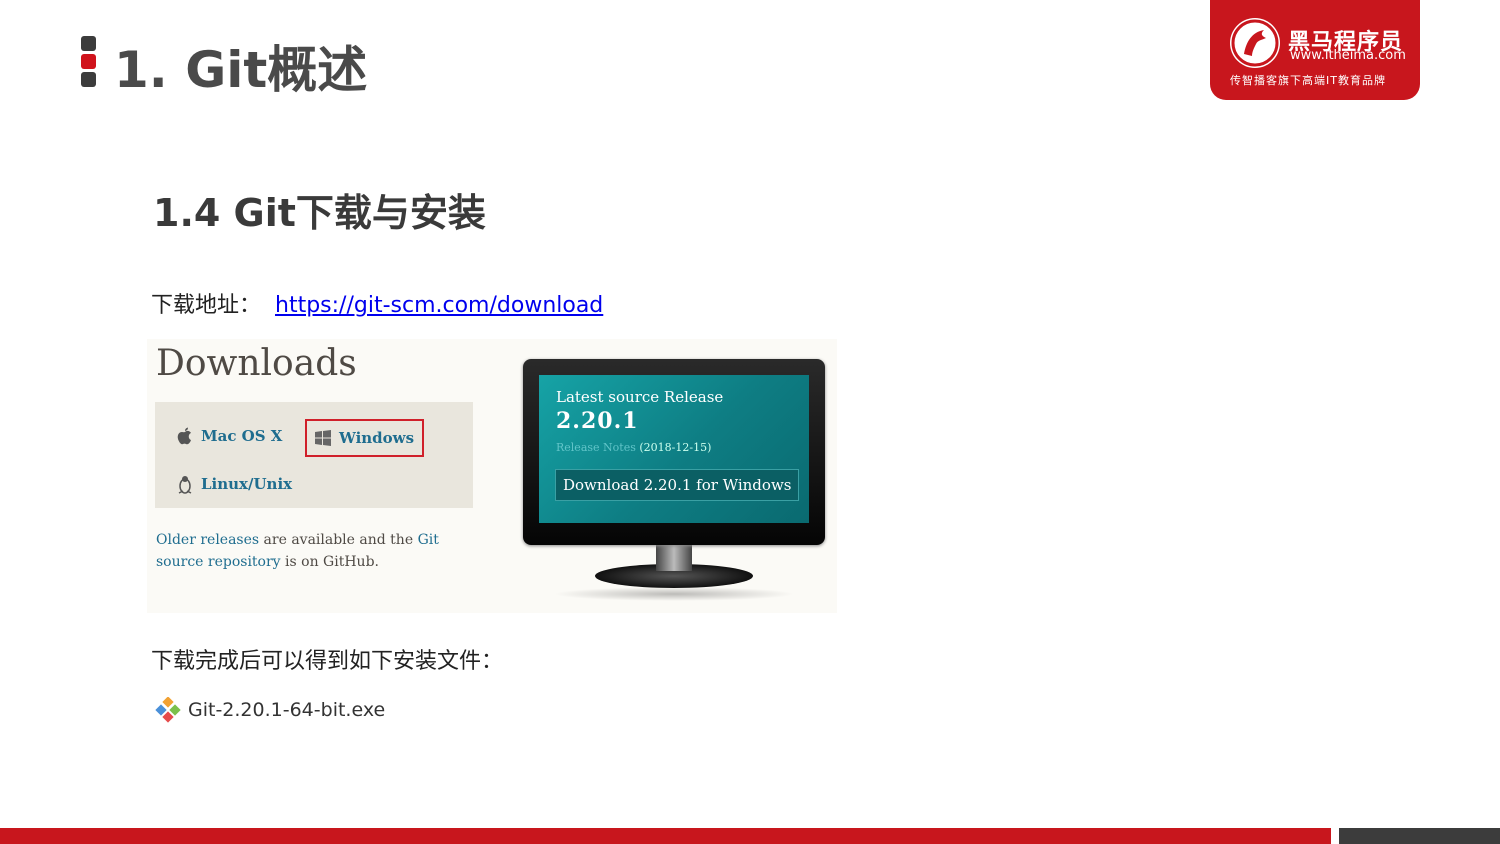 The height and width of the screenshot is (844, 1500). I want to click on latest-release-label: Latest source Release, so click(640, 397).